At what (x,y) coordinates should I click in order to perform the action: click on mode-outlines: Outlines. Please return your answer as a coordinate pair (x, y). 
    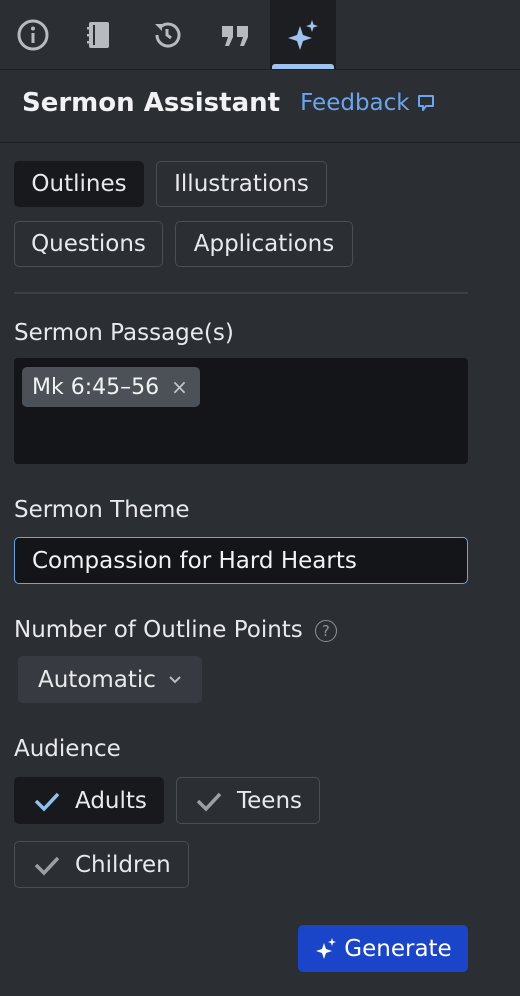
    Looking at the image, I should click on (79, 184).